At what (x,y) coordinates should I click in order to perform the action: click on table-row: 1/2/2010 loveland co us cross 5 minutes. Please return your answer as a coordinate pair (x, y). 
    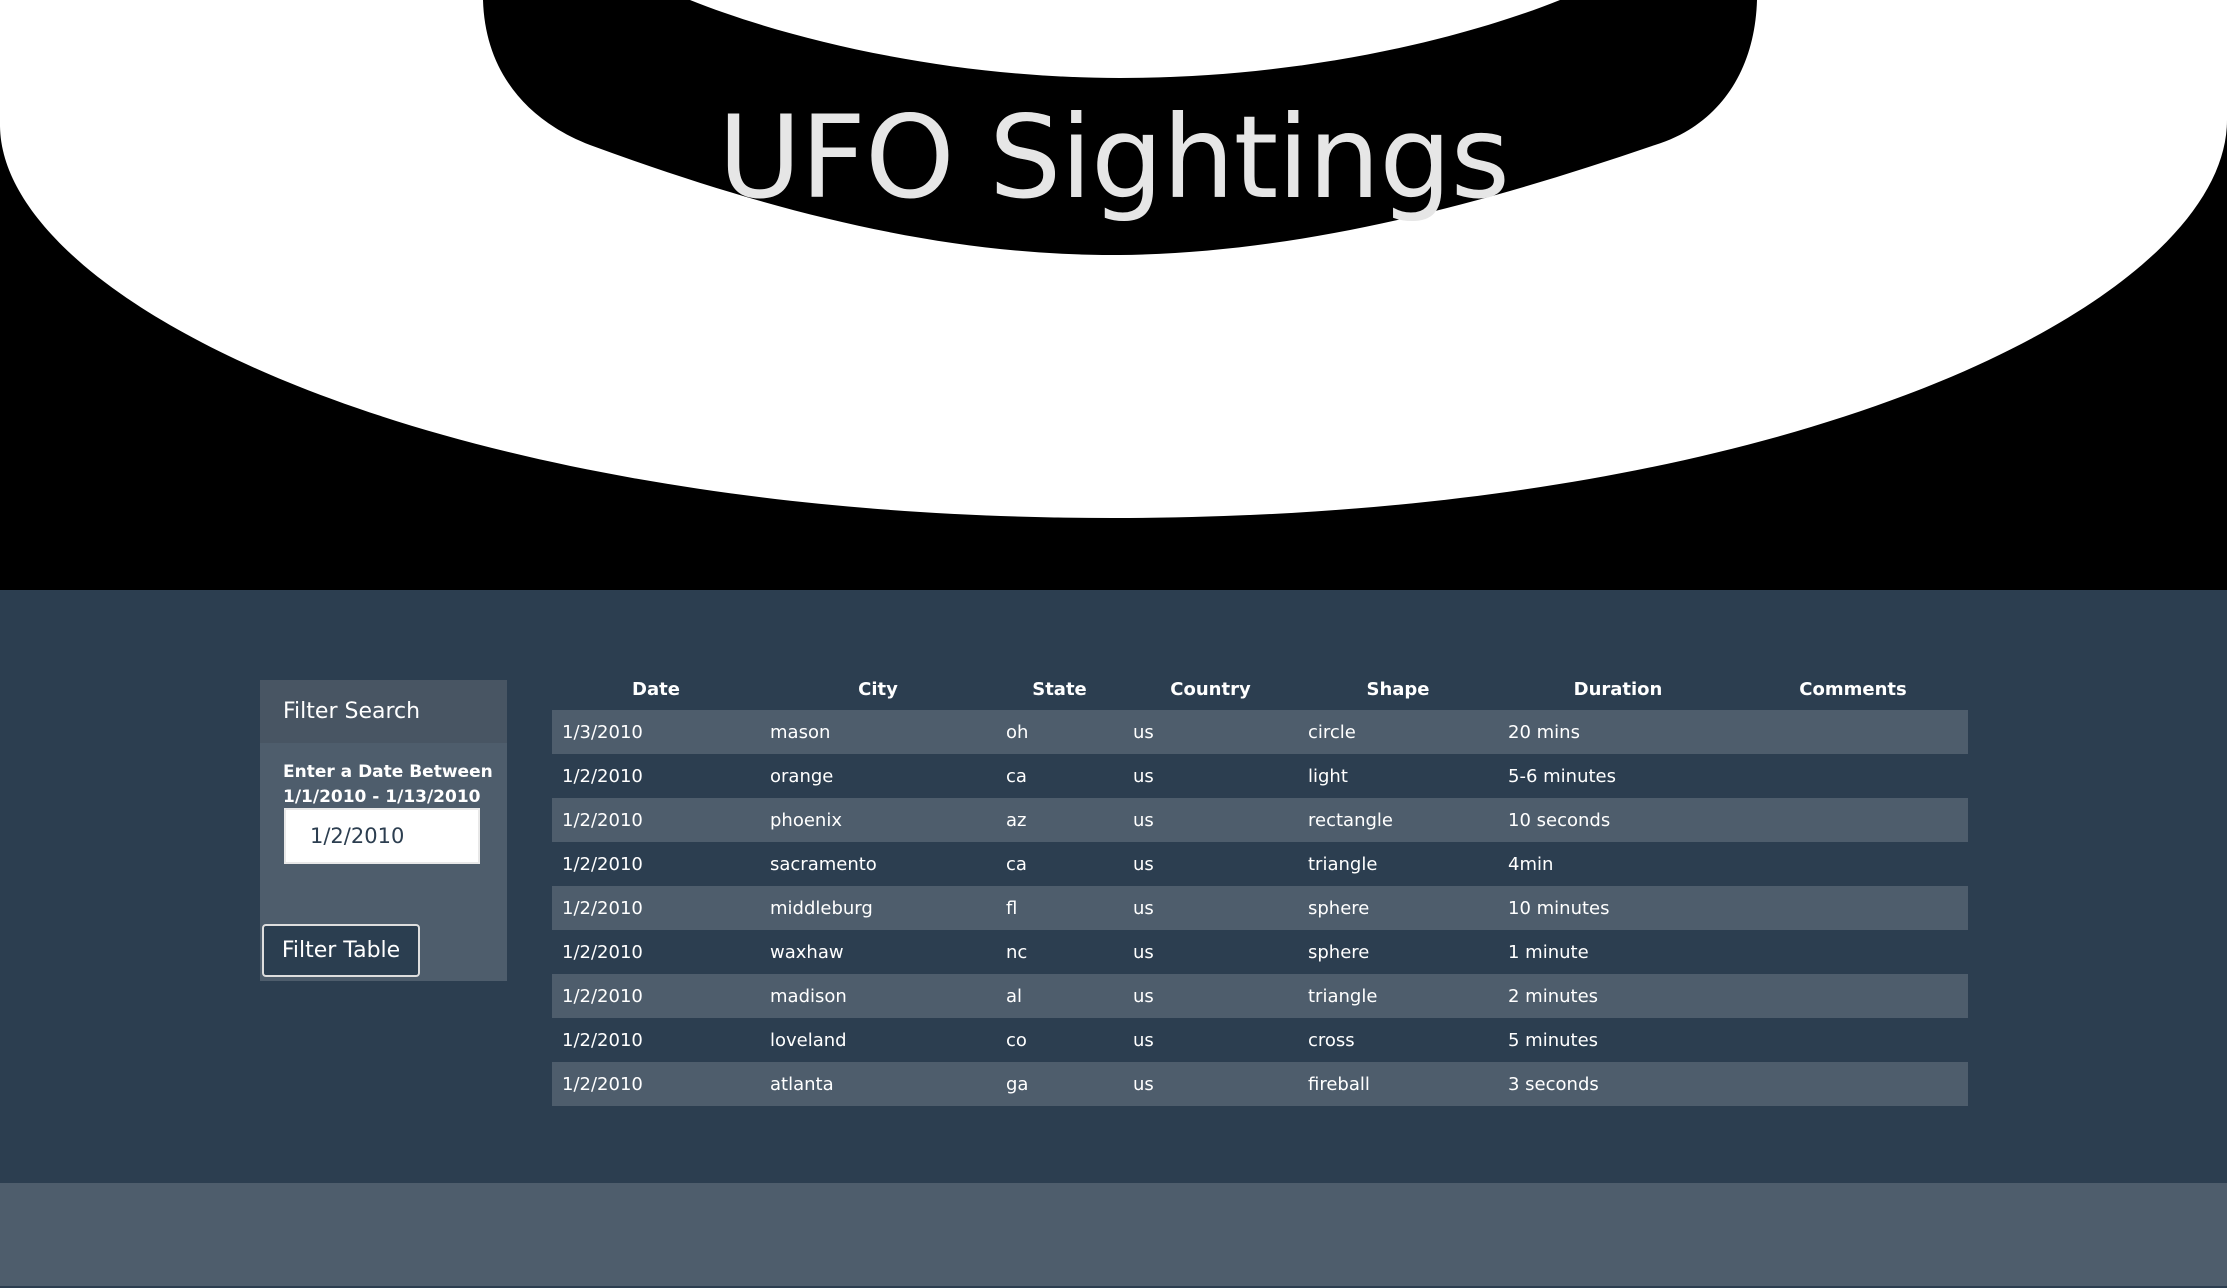
    Looking at the image, I should click on (1260, 1040).